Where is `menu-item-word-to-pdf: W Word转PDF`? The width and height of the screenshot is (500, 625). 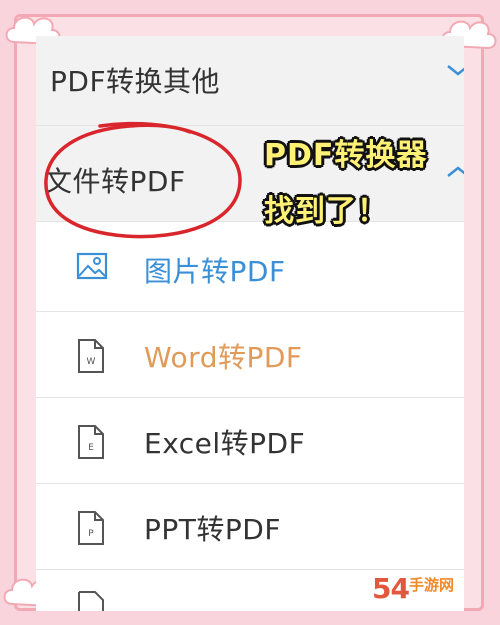
menu-item-word-to-pdf: W Word转PDF is located at coordinates (250, 355).